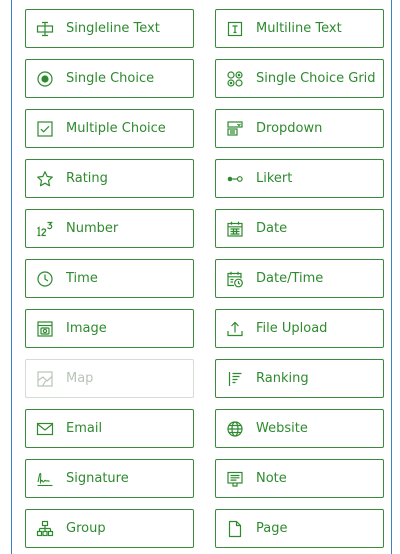  I want to click on envelope-icon, so click(45, 429).